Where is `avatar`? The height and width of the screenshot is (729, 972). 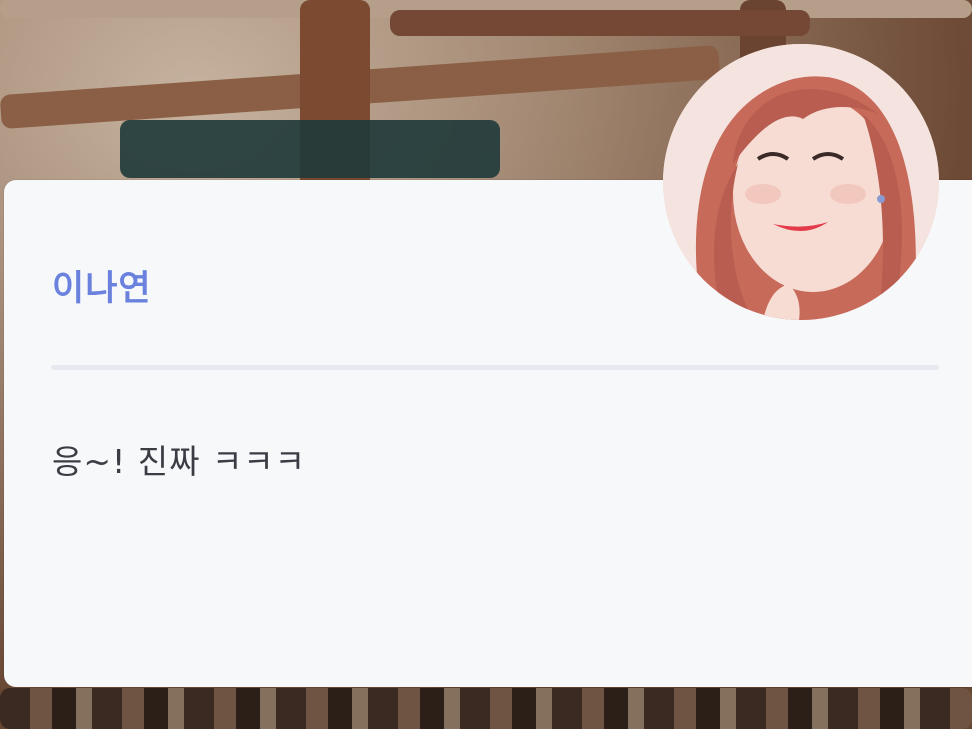
avatar is located at coordinates (801, 182).